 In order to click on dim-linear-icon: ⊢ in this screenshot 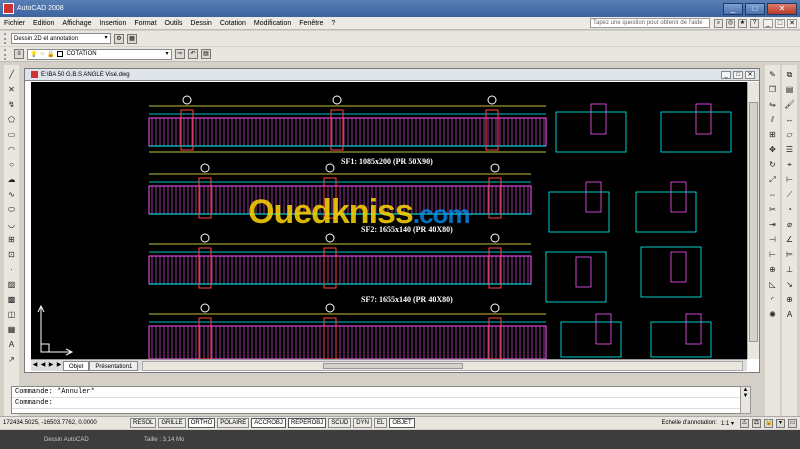, I will do `click(789, 179)`.